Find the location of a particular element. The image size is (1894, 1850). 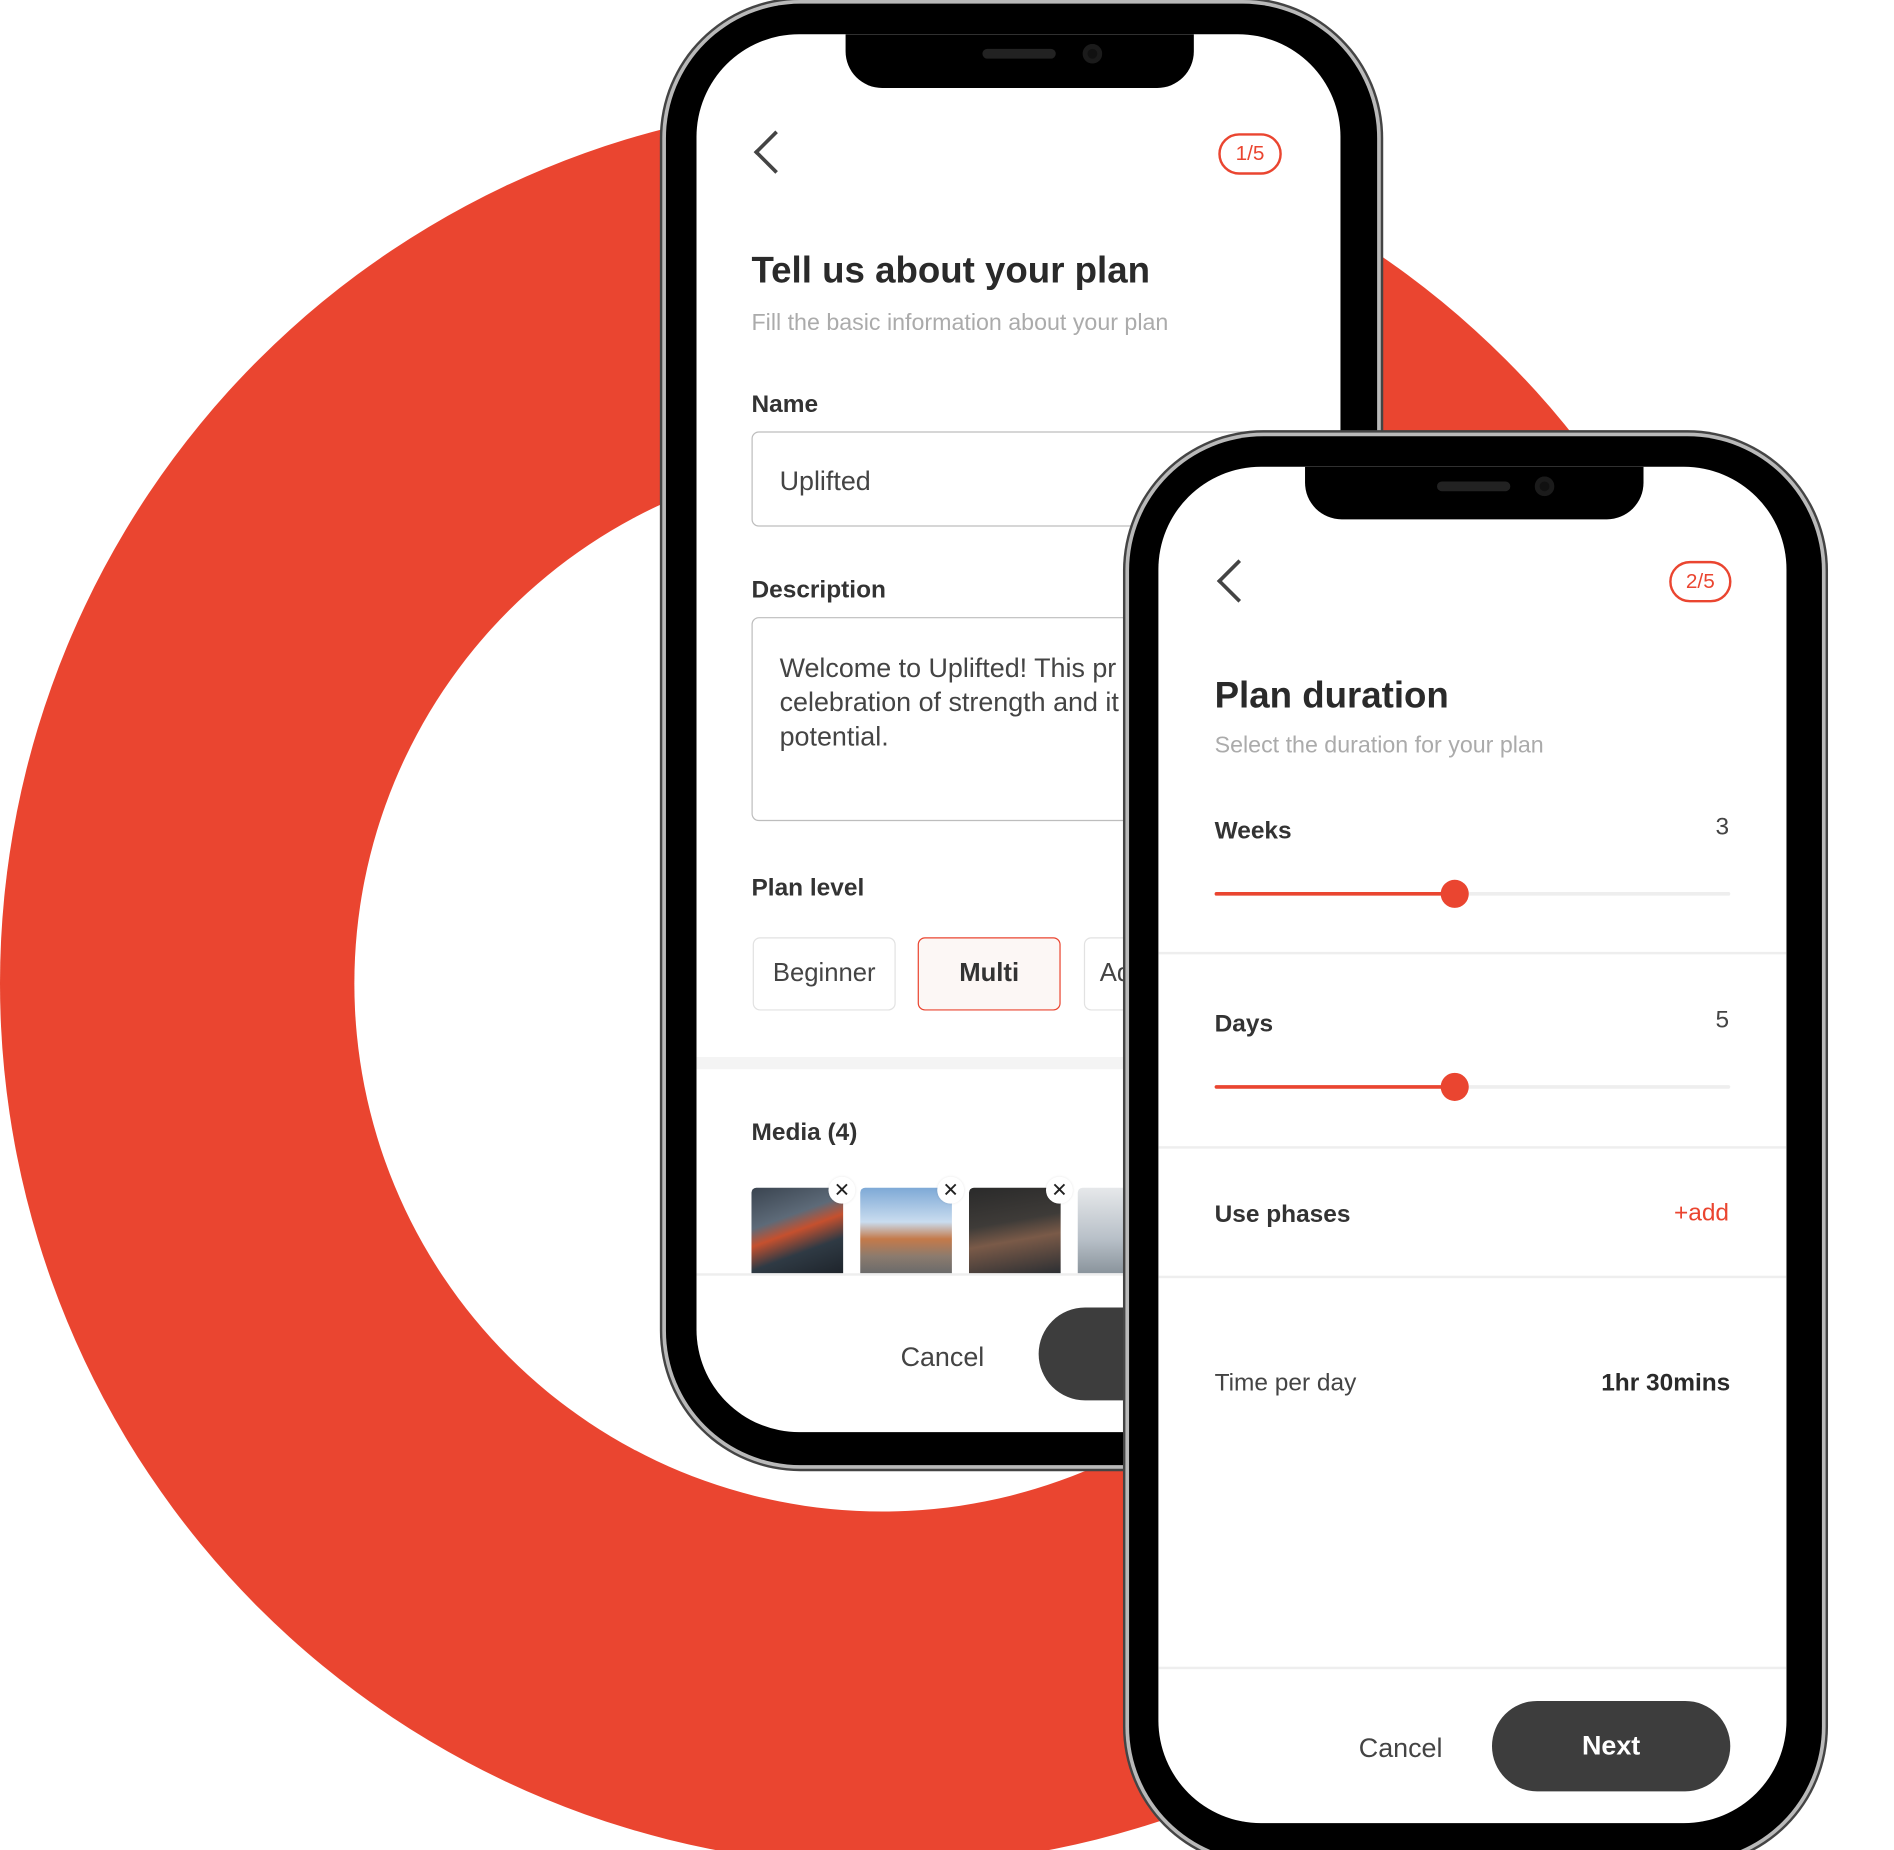

add-phase-link: +add is located at coordinates (1701, 1214).